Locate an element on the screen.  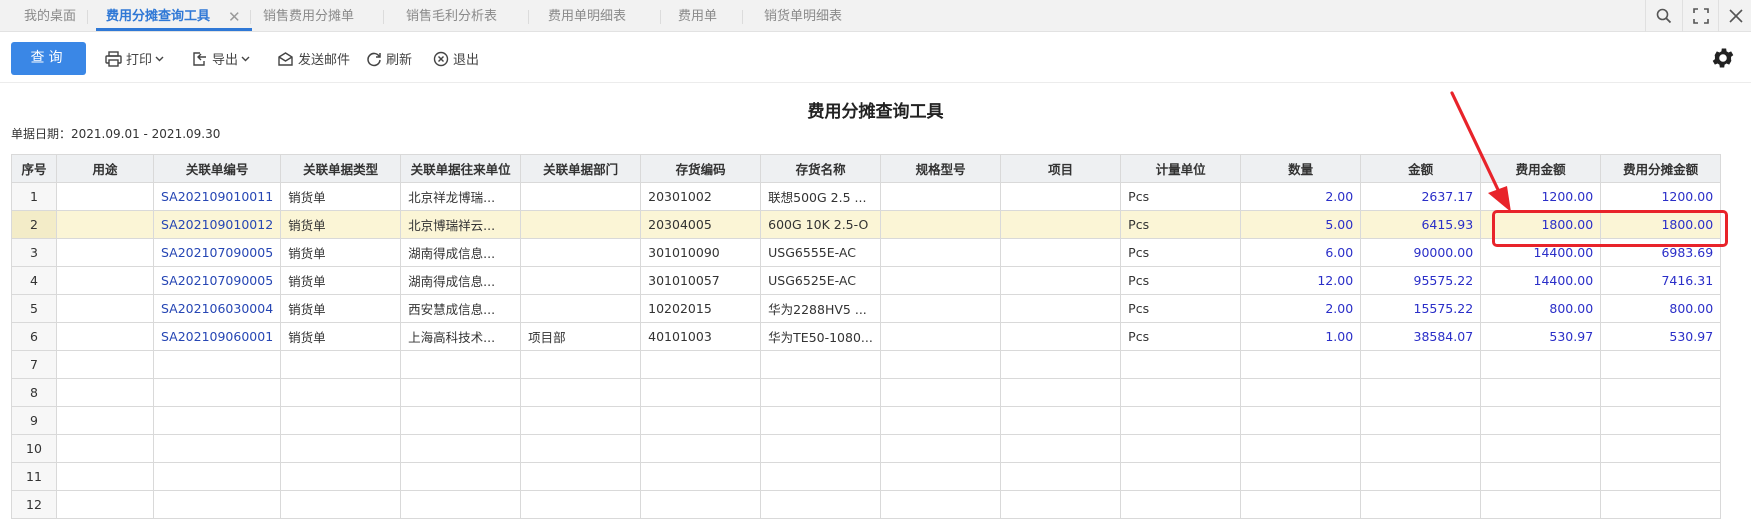
cell-index: 2 is located at coordinates (34, 224).